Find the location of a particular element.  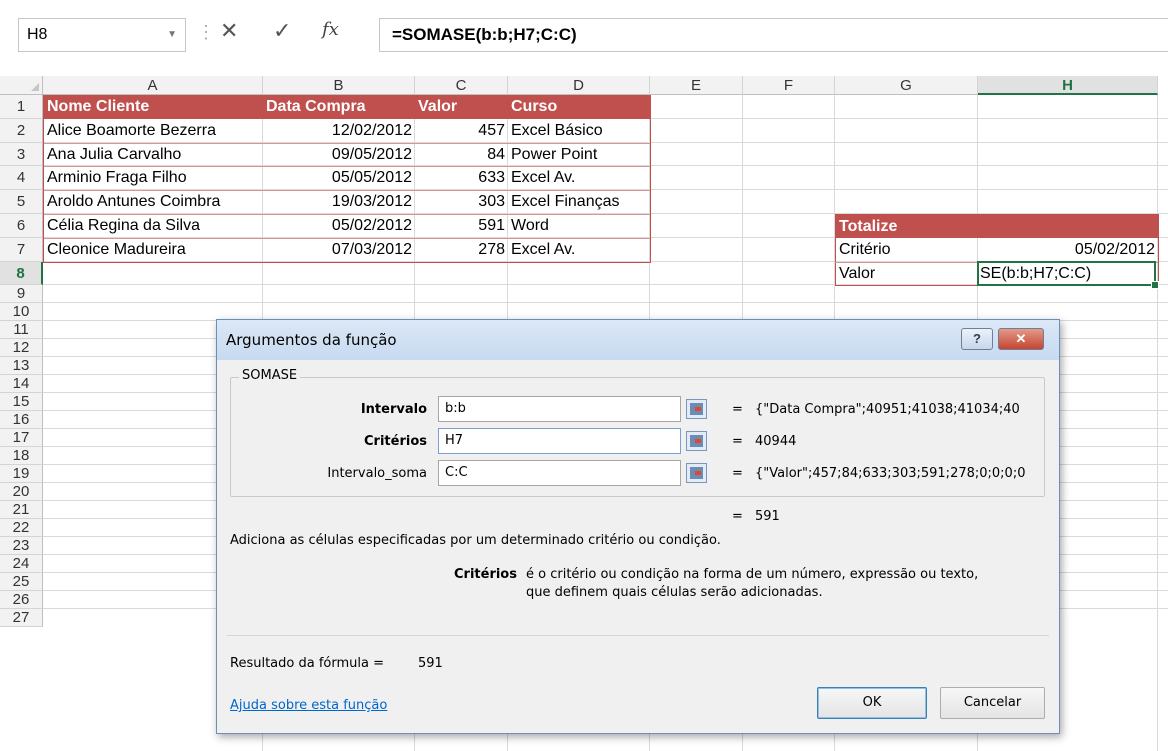

help-link: Ajuda sobre esta função is located at coordinates (308, 705).